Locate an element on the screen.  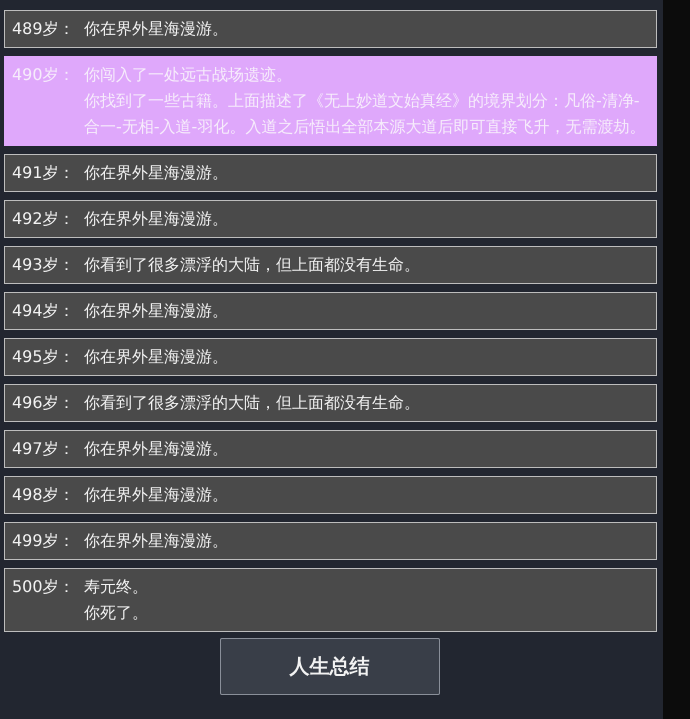
event-text: 你闯入了一处远古战场遗迹。 is located at coordinates (188, 75).